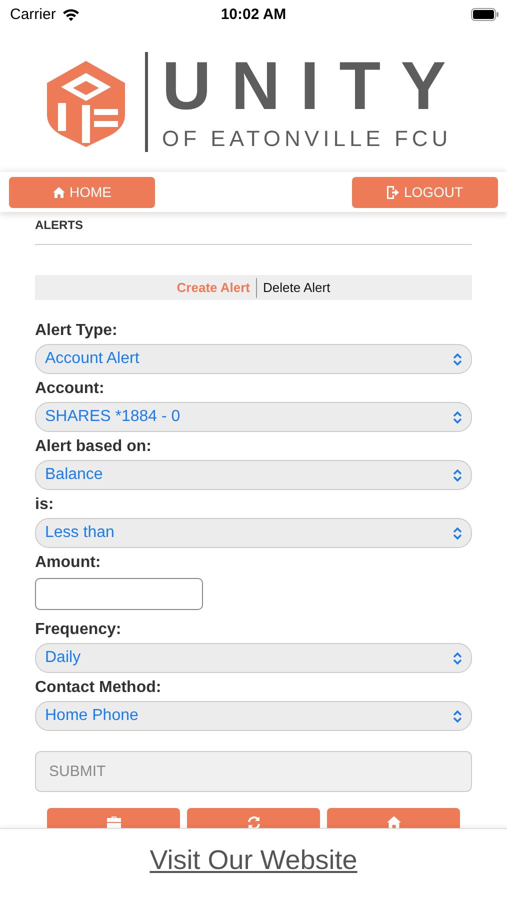 Image resolution: width=507 pixels, height=900 pixels. I want to click on tab: Delete Alert, so click(296, 288).